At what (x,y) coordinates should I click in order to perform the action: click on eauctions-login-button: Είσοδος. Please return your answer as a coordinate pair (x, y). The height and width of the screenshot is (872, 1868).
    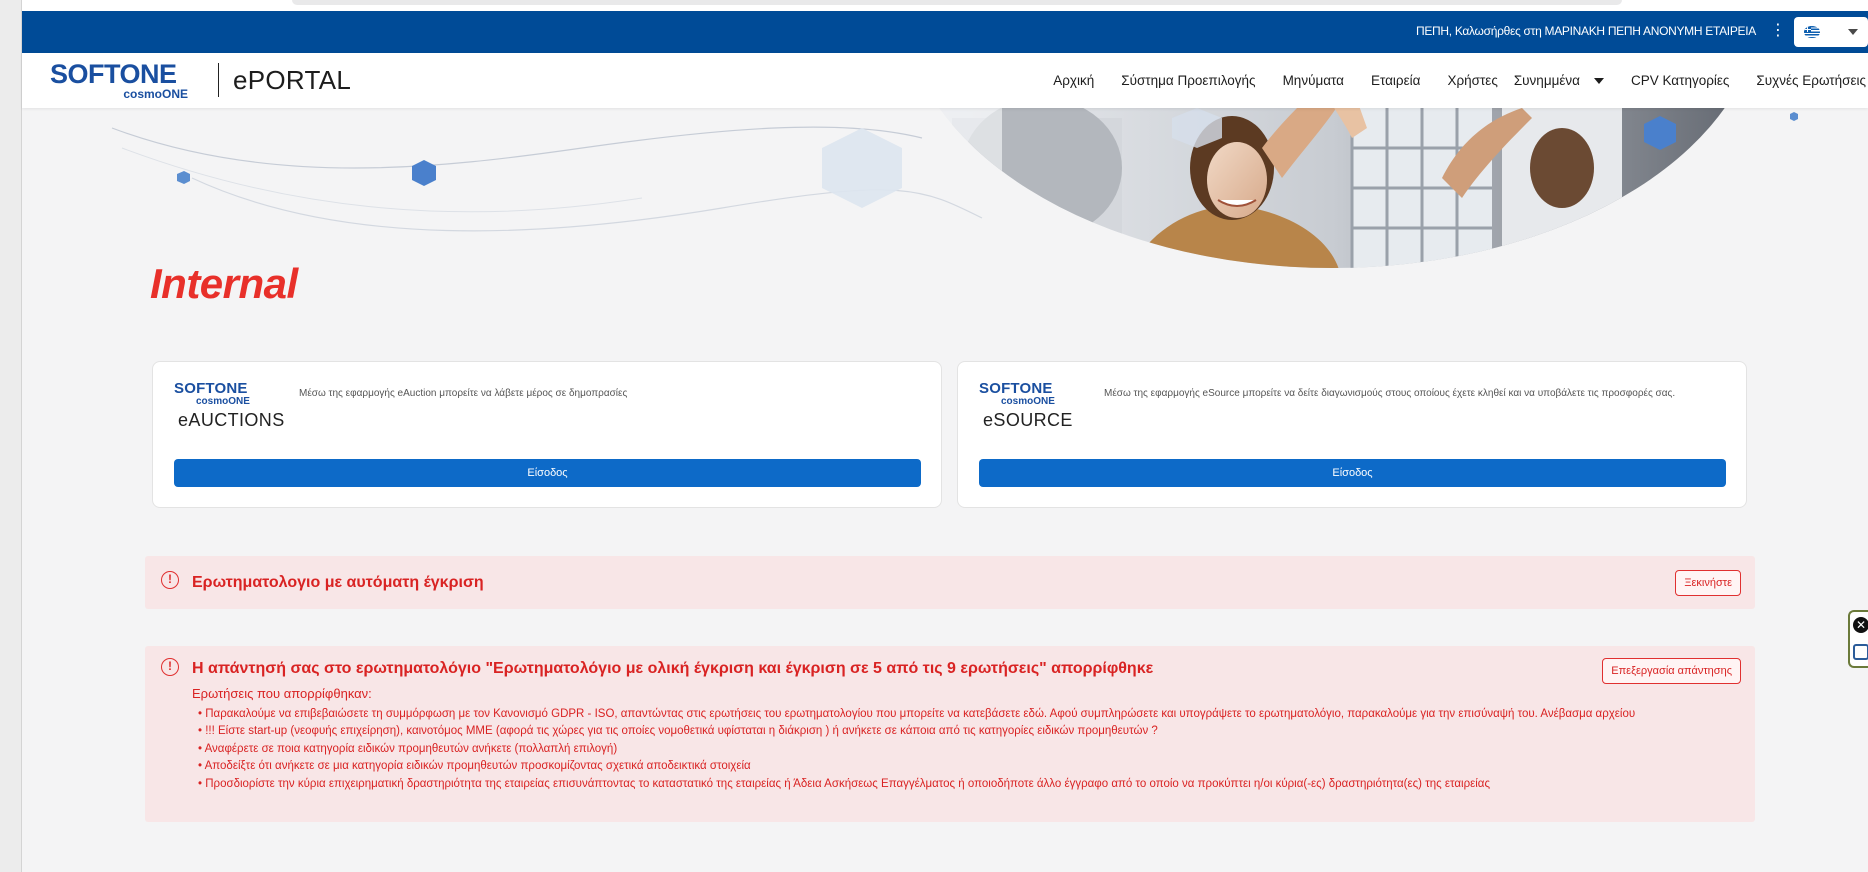
    Looking at the image, I should click on (547, 473).